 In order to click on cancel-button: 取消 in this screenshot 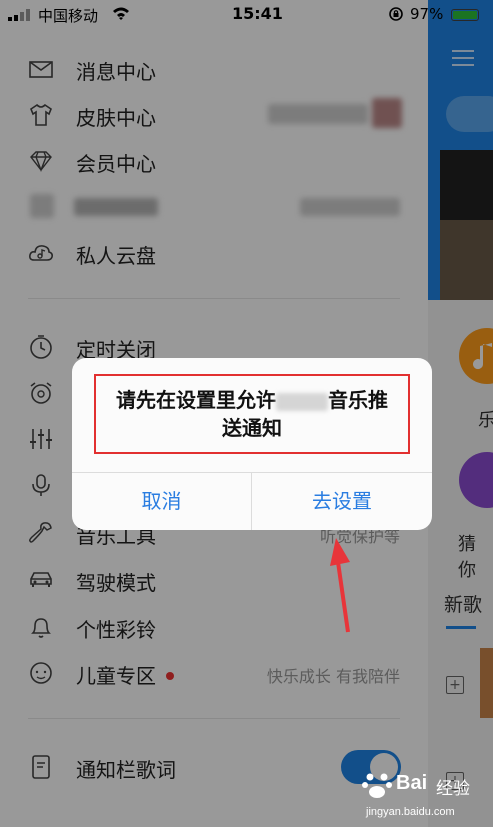, I will do `click(161, 501)`.